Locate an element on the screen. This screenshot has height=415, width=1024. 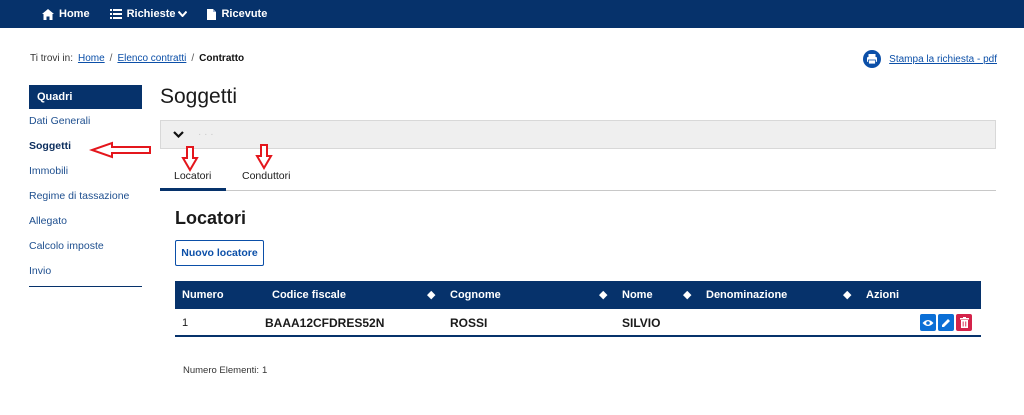
breadcrumb-contracts-link: Elenco contratti is located at coordinates (151, 58).